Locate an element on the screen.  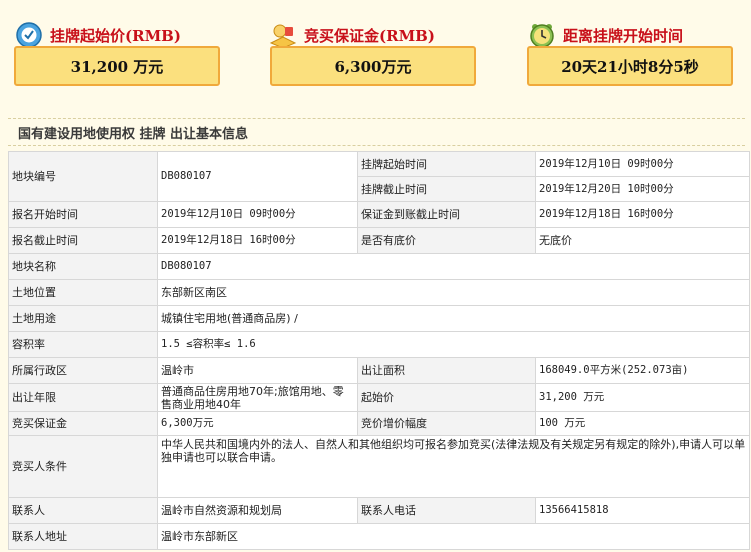
phone-label: 联系人电话 is located at coordinates (446, 510).